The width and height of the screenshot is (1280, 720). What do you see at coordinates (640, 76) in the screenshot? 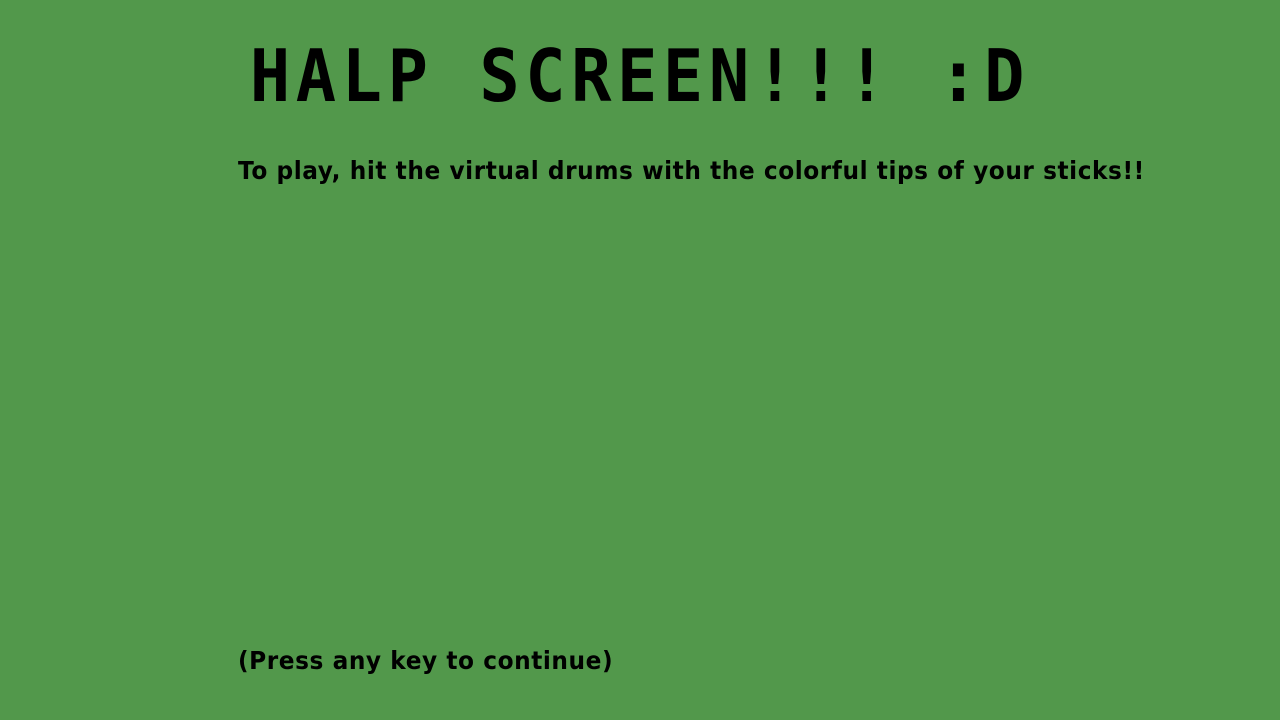
I see `page-title: HALP SCREEN!!! :D` at bounding box center [640, 76].